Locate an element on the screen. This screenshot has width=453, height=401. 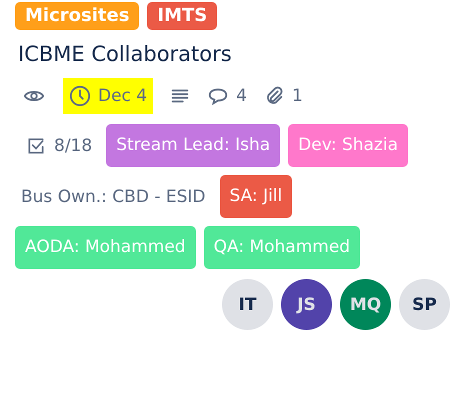
card-label: QA: Mohammed is located at coordinates (282, 247).